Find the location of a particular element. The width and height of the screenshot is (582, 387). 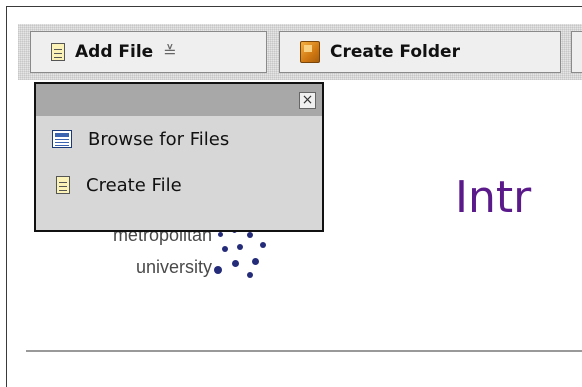

dropdown-arrow-icon: ≚ is located at coordinates (169, 52).